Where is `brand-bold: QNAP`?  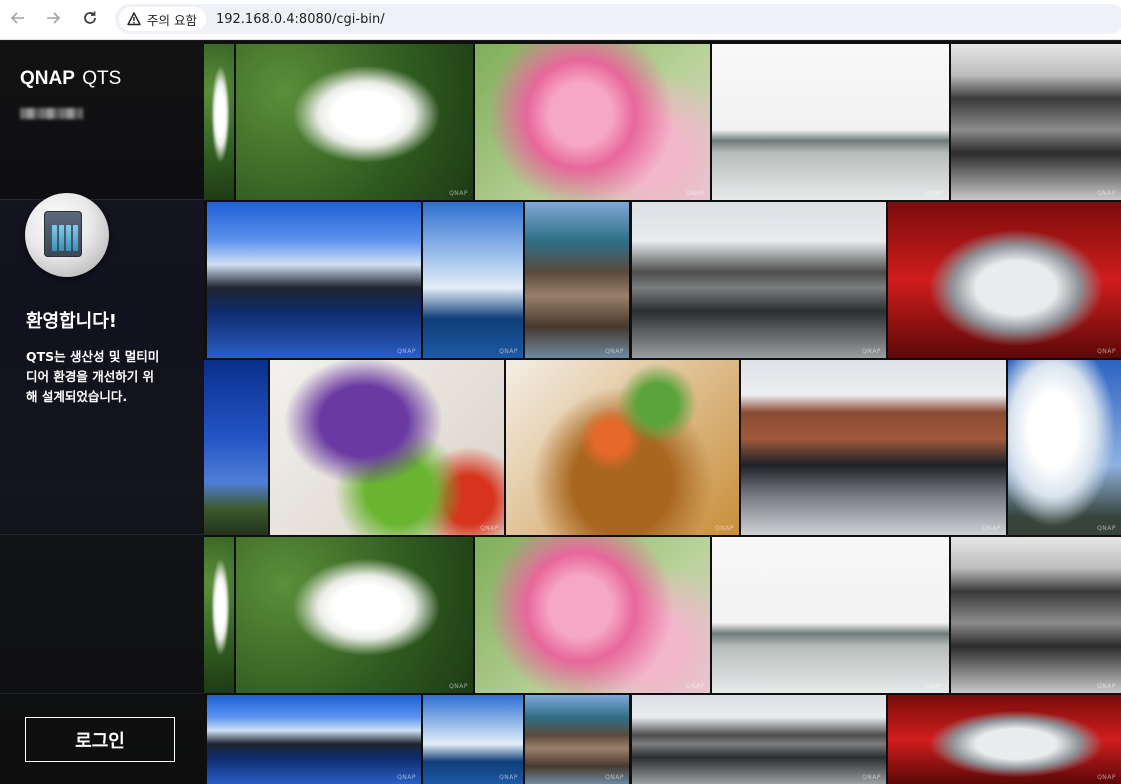
brand-bold: QNAP is located at coordinates (47, 78).